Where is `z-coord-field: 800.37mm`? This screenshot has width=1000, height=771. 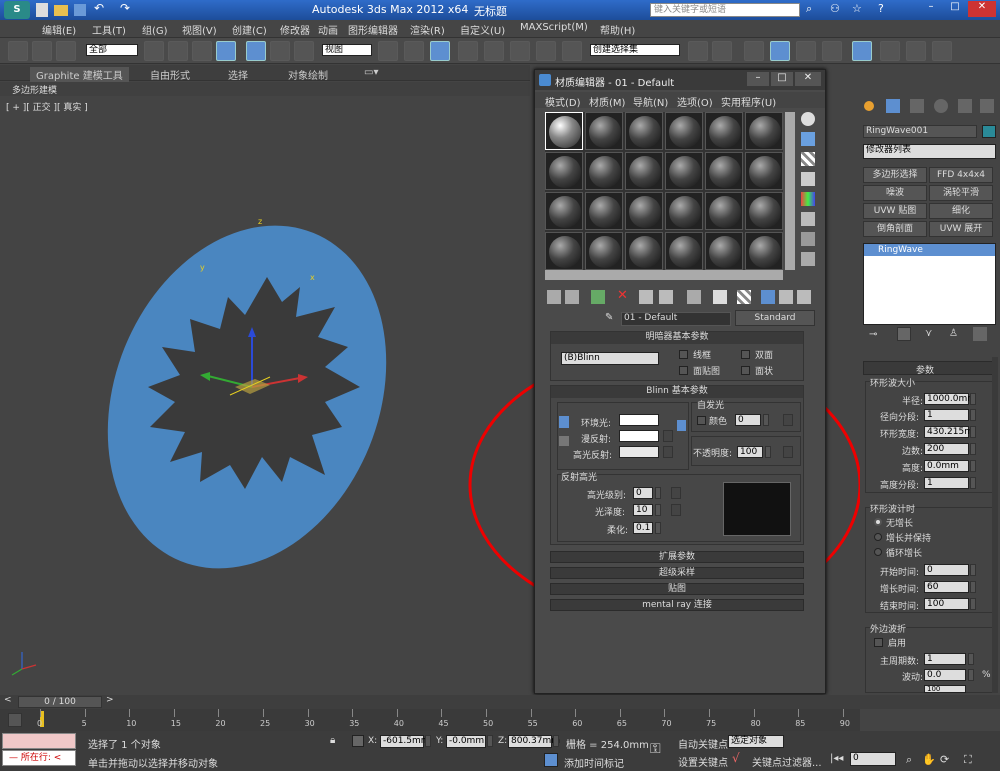 z-coord-field: 800.37mm is located at coordinates (534, 741).